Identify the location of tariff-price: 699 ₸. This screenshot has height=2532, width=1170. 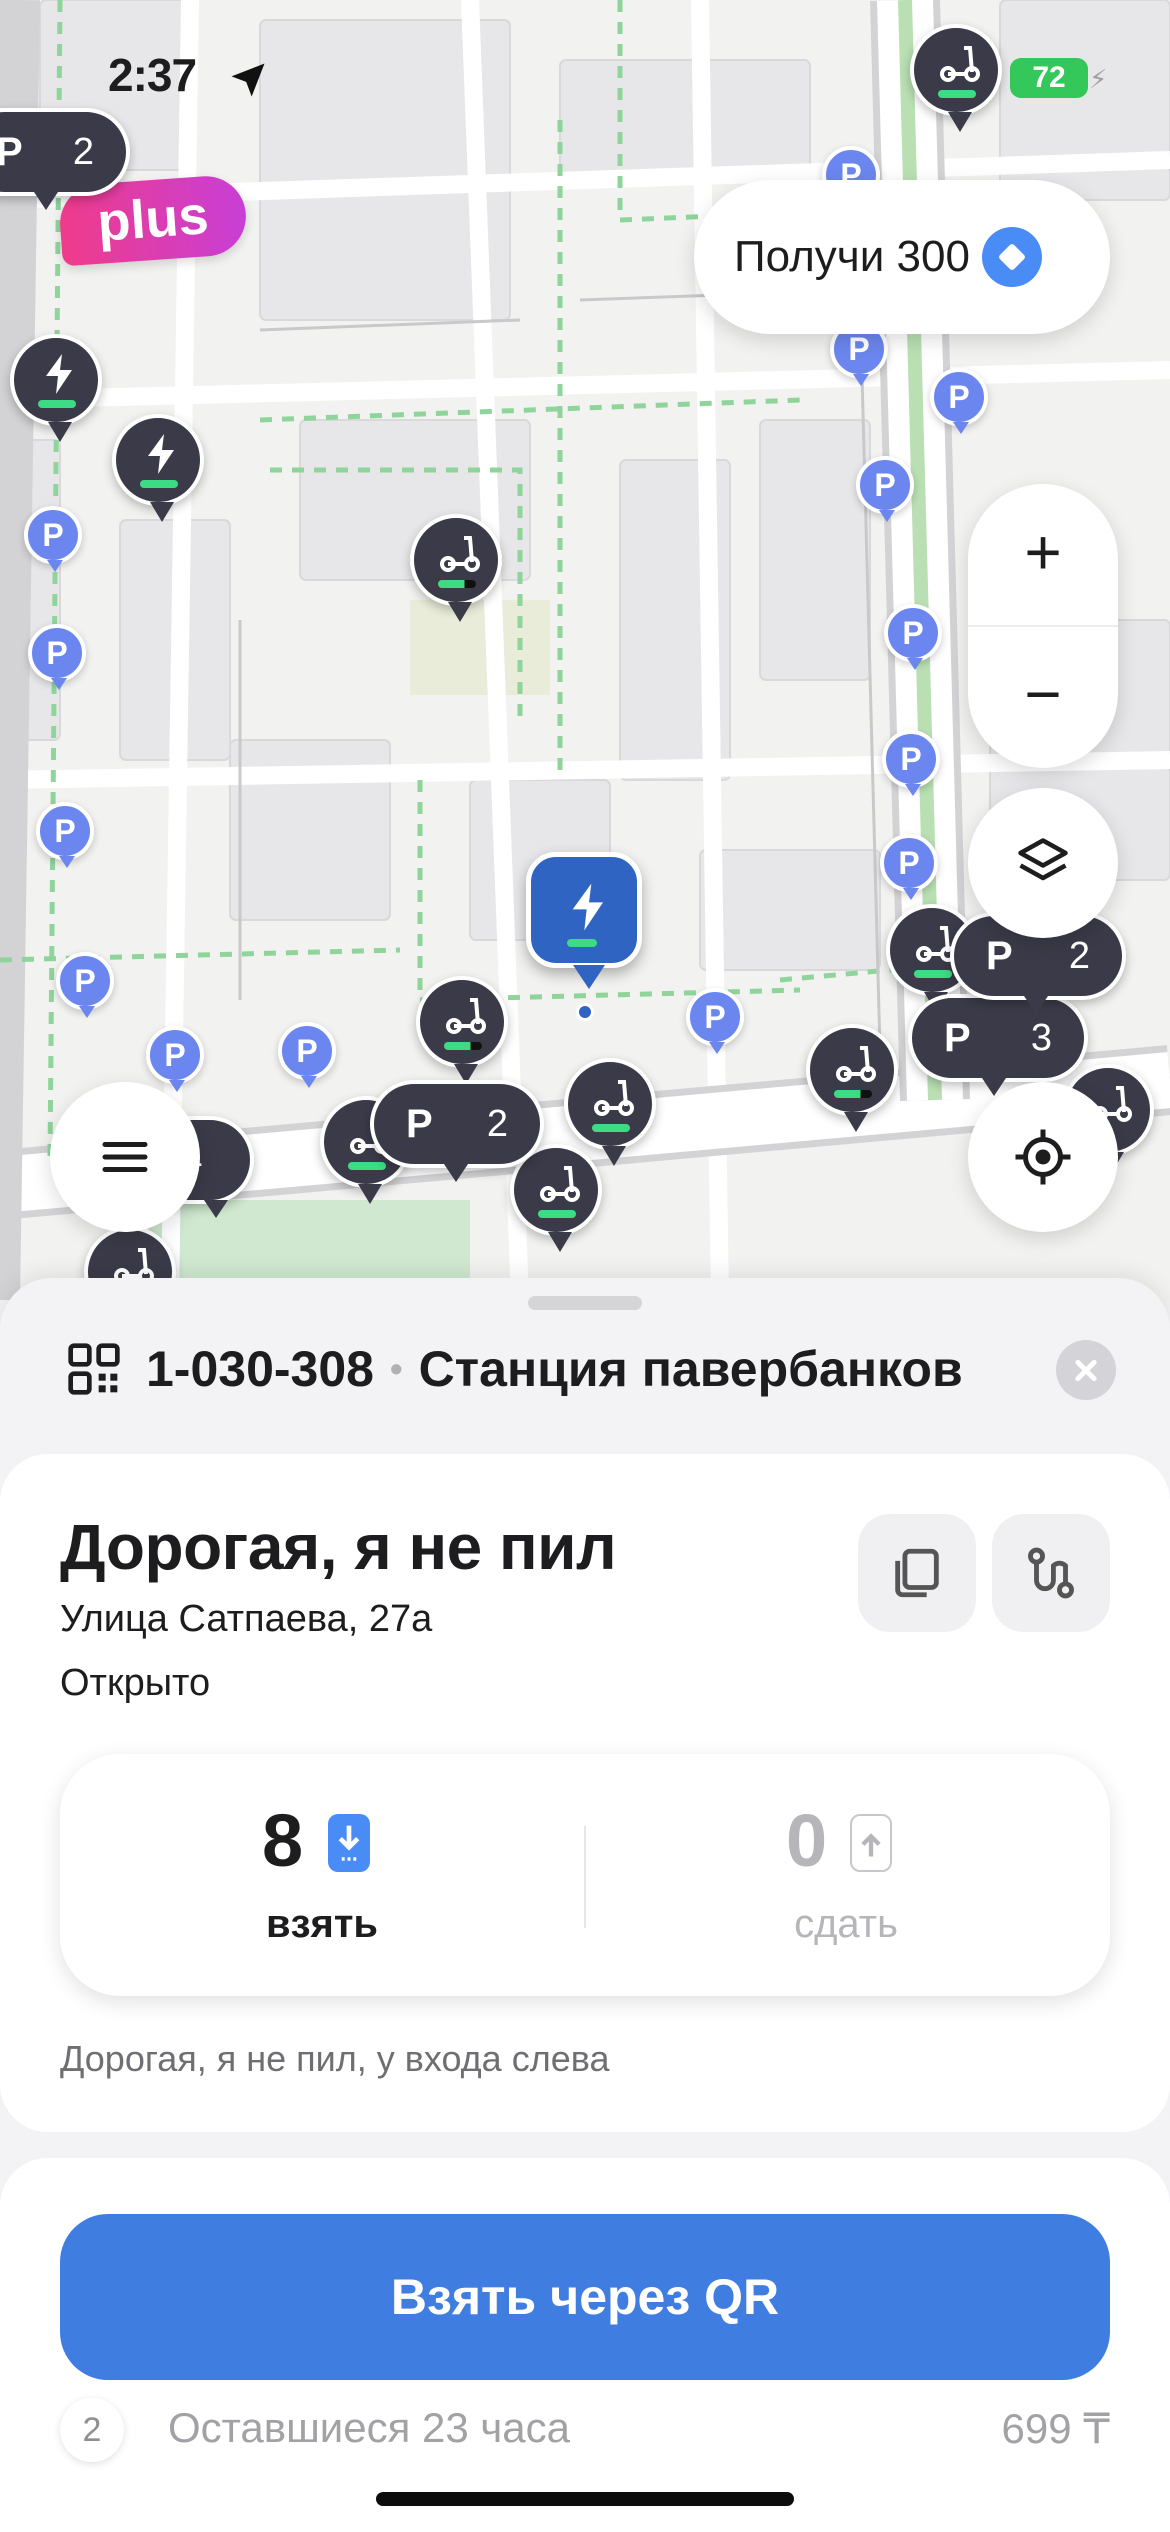
(1055, 2428).